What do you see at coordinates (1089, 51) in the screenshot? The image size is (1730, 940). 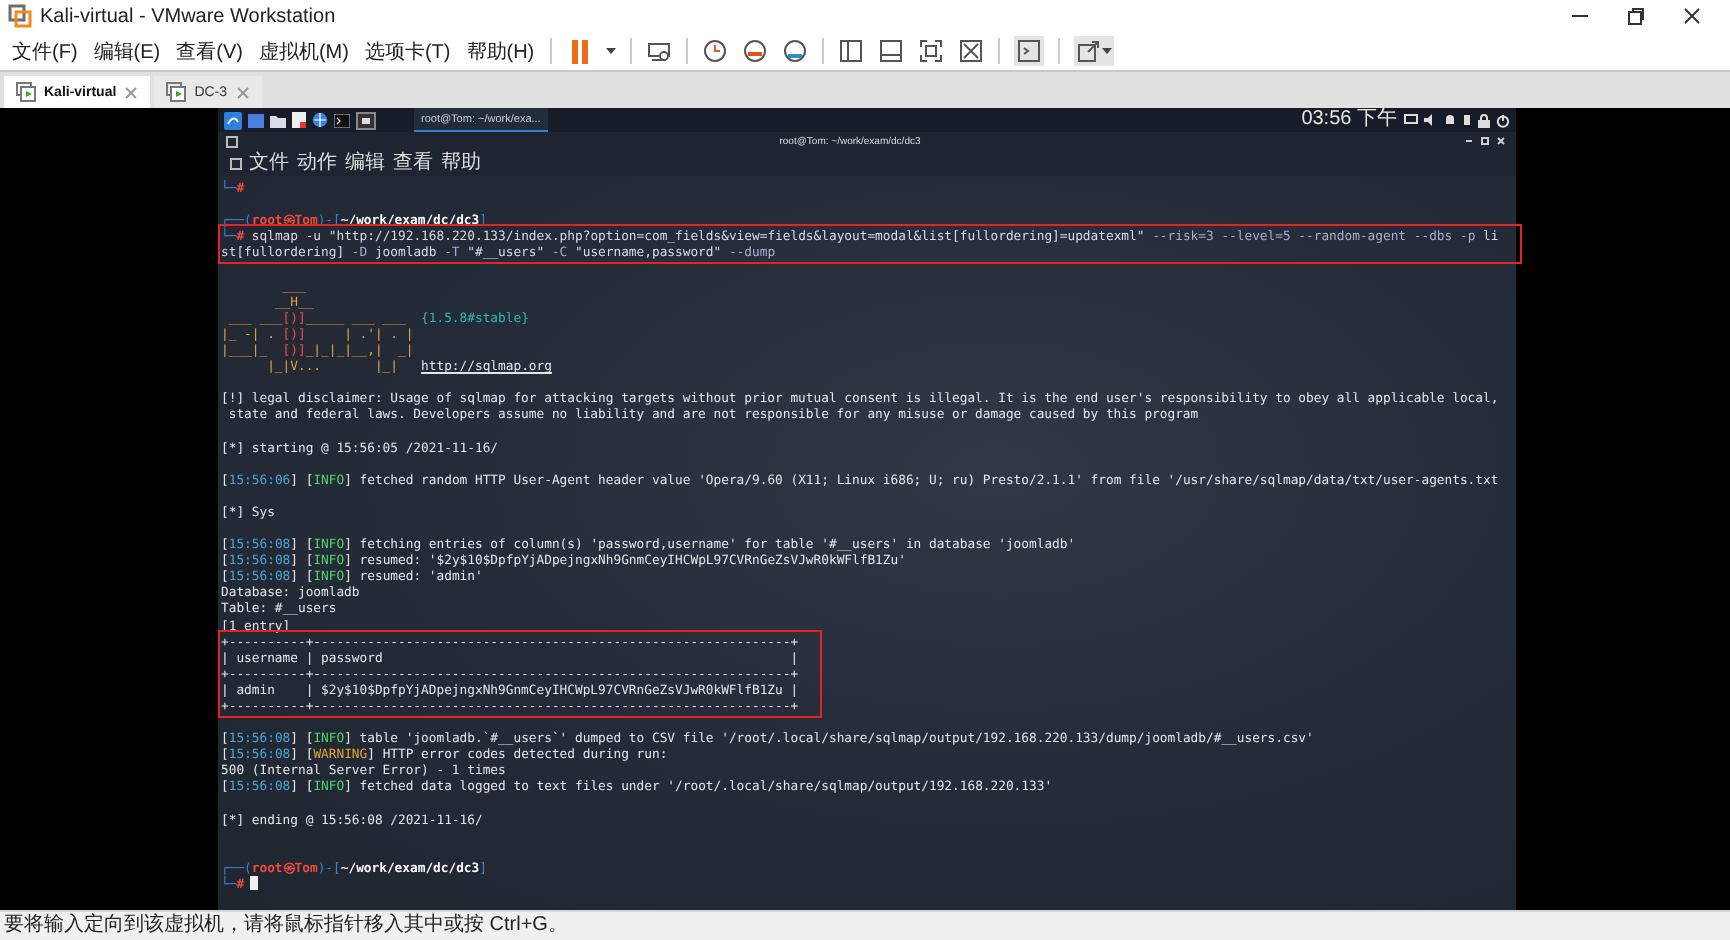 I see `stretch-icon` at bounding box center [1089, 51].